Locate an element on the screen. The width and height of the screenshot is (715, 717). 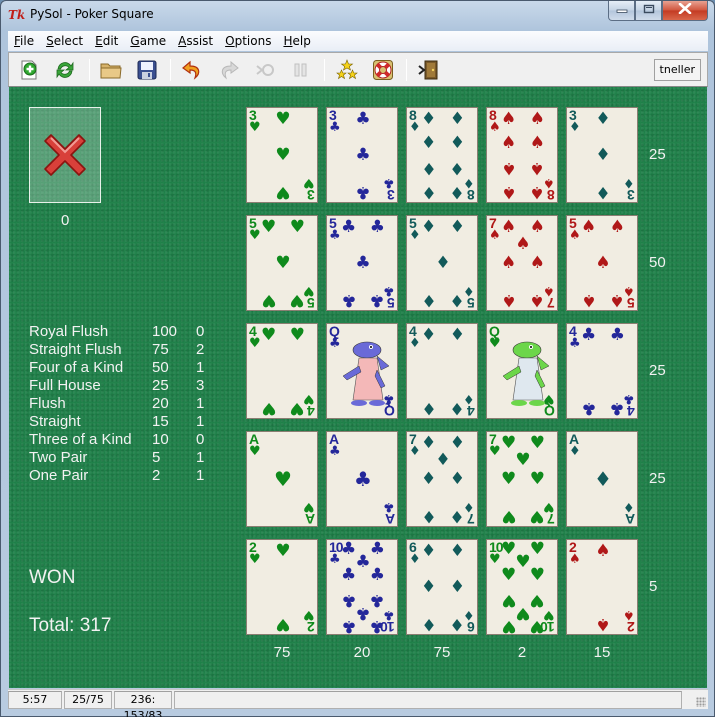
spades-icon: ♠ is located at coordinates (575, 559).